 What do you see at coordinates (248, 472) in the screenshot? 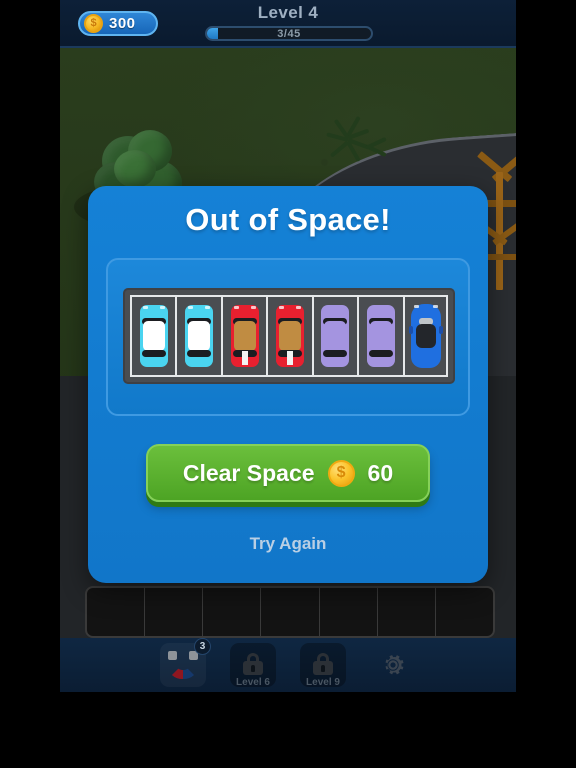
I see `clear-space-label: Clear Space` at bounding box center [248, 472].